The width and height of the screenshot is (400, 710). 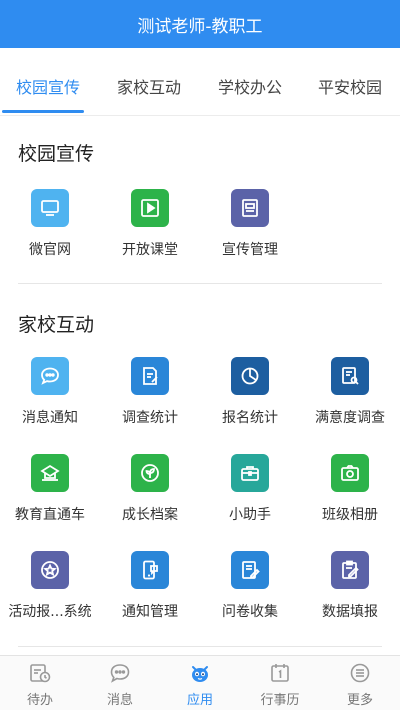 I want to click on section-title-campus-promotion: 校园宣传, so click(x=56, y=154).